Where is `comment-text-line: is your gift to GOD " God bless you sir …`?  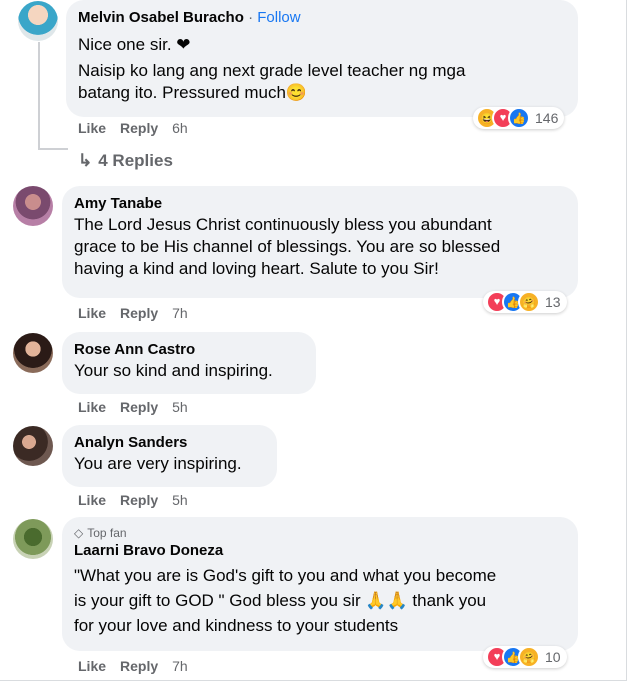 comment-text-line: is your gift to GOD " God bless you sir … is located at coordinates (280, 600).